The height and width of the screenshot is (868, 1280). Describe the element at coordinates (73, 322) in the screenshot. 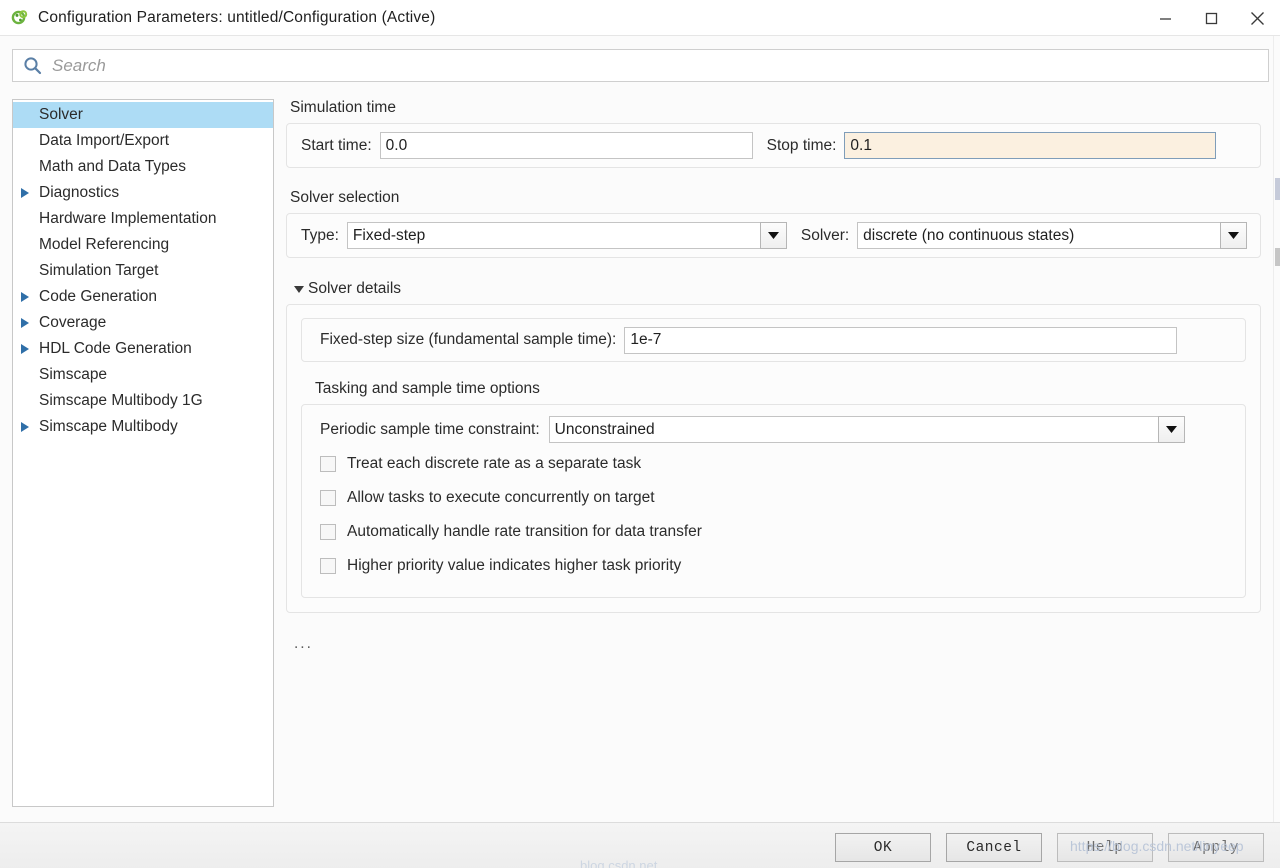

I see `sidebar-item-label: Coverage` at that location.